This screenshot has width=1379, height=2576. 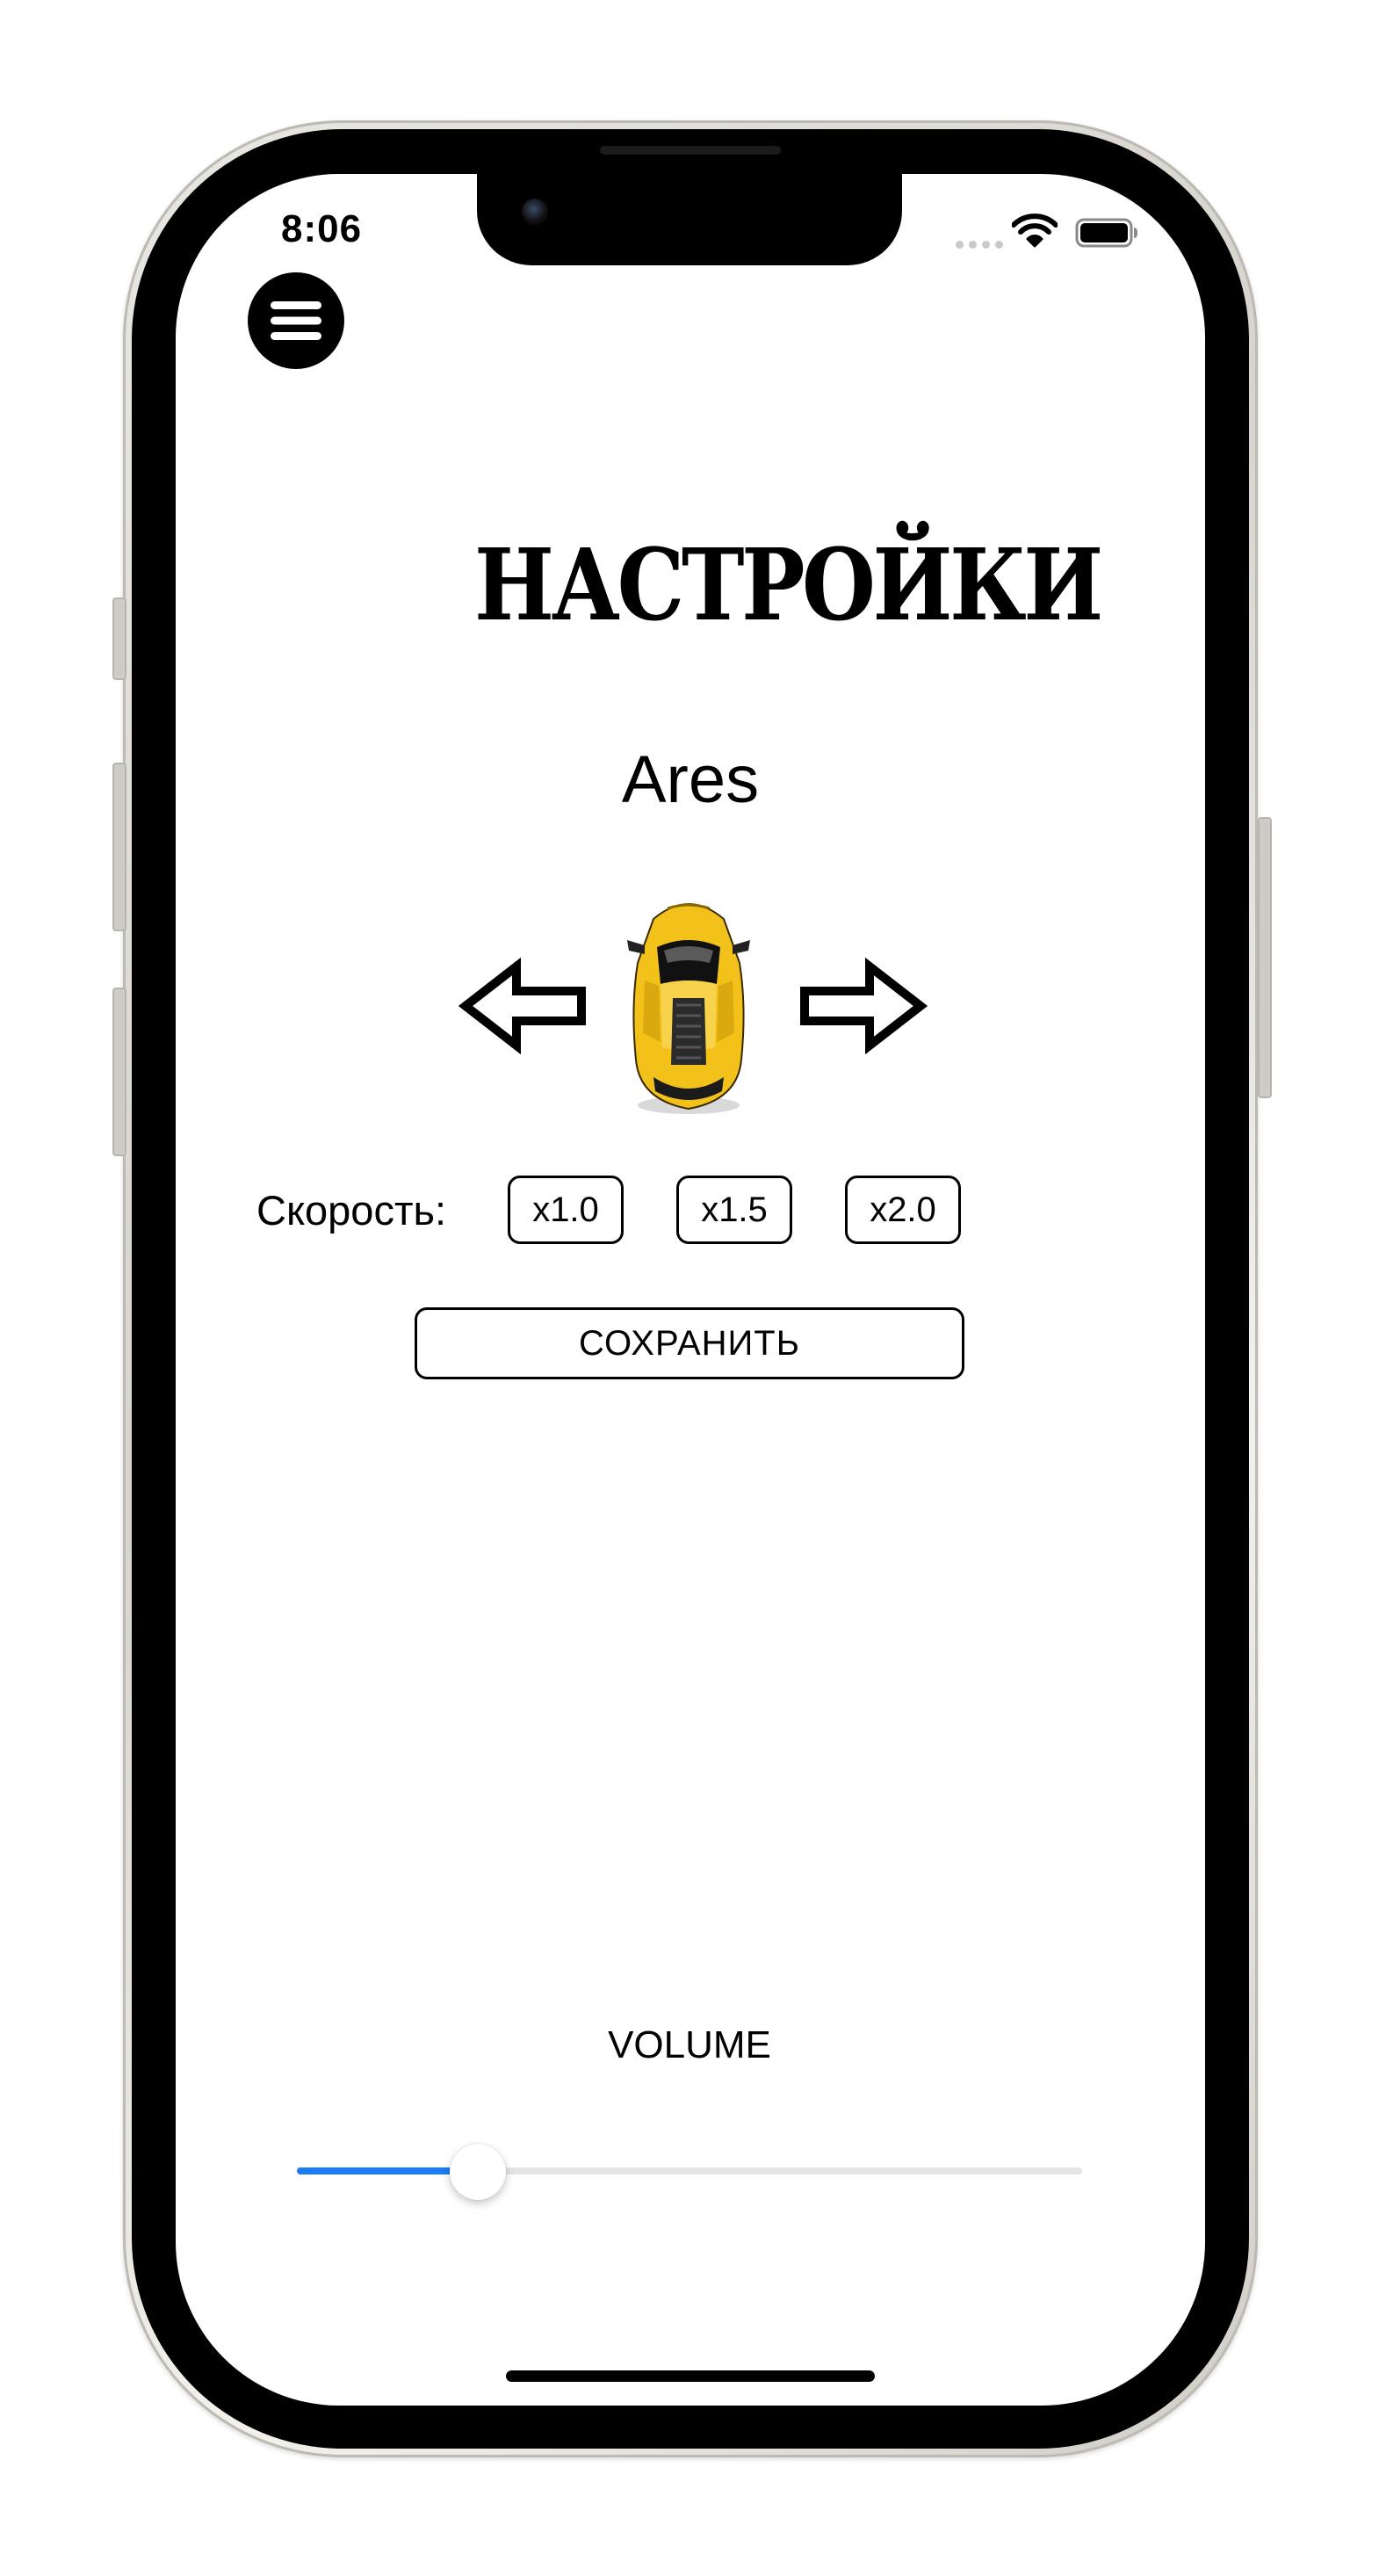 I want to click on front-camera, so click(x=535, y=212).